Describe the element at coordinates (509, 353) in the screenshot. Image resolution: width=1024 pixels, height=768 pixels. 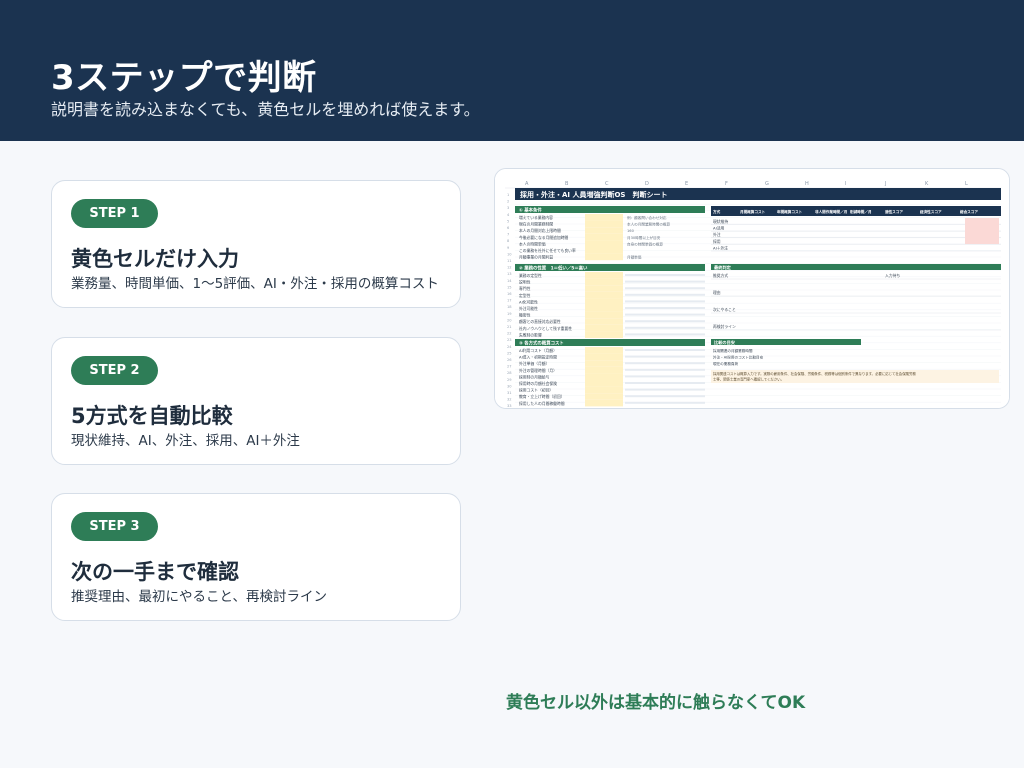
I see `row-number: 25` at that location.